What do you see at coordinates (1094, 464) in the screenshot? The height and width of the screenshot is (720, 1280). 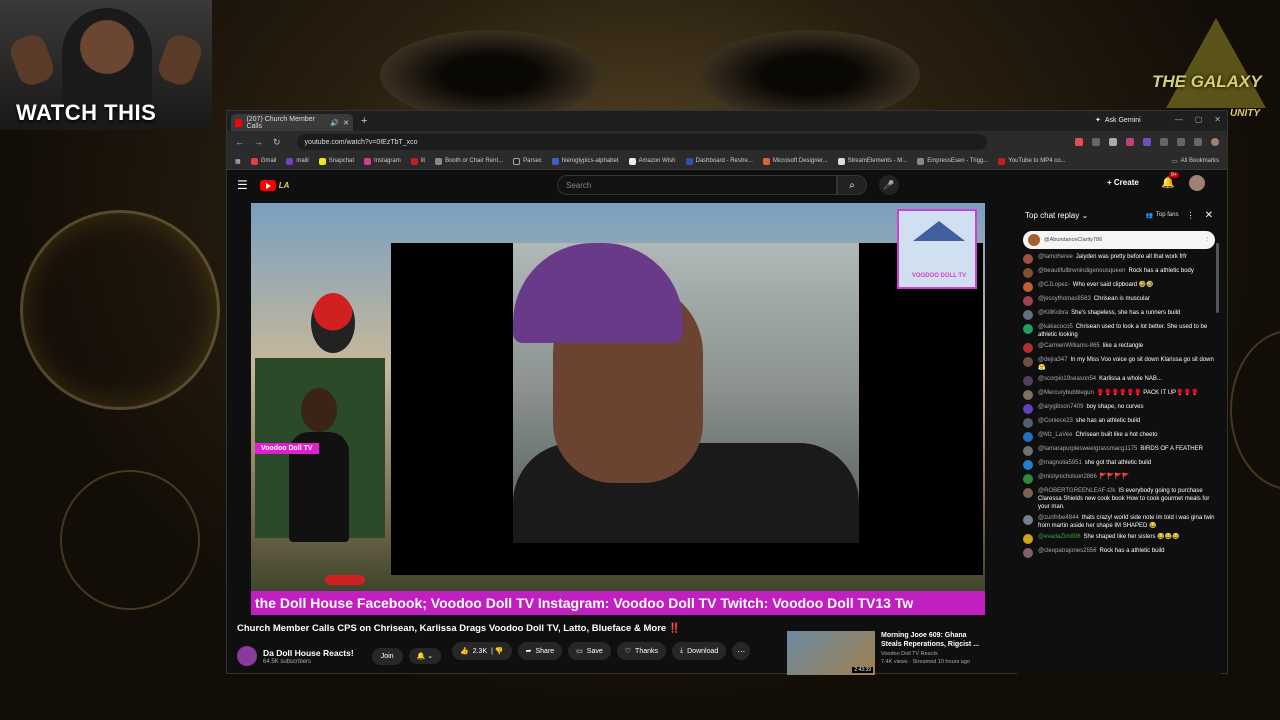 I see `chat-message-body: @magnolia5951 she got that athletic build` at bounding box center [1094, 464].